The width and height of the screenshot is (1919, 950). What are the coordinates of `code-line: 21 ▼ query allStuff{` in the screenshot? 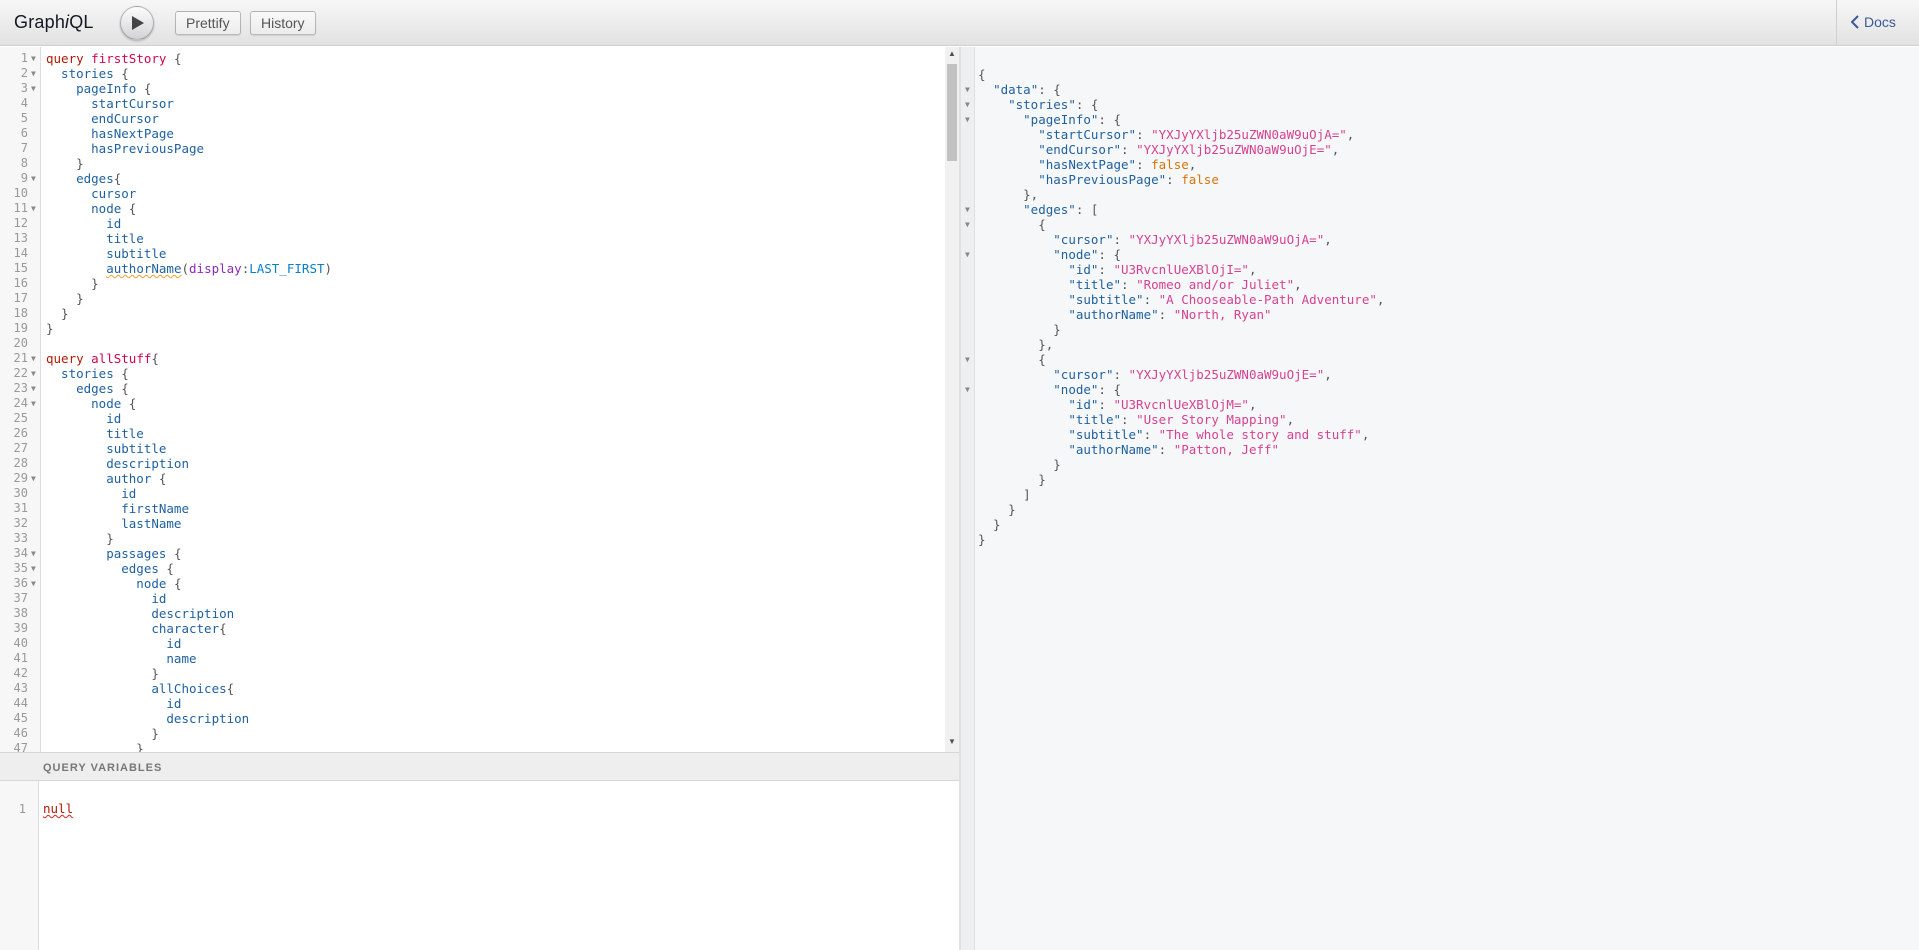 It's located at (472, 358).